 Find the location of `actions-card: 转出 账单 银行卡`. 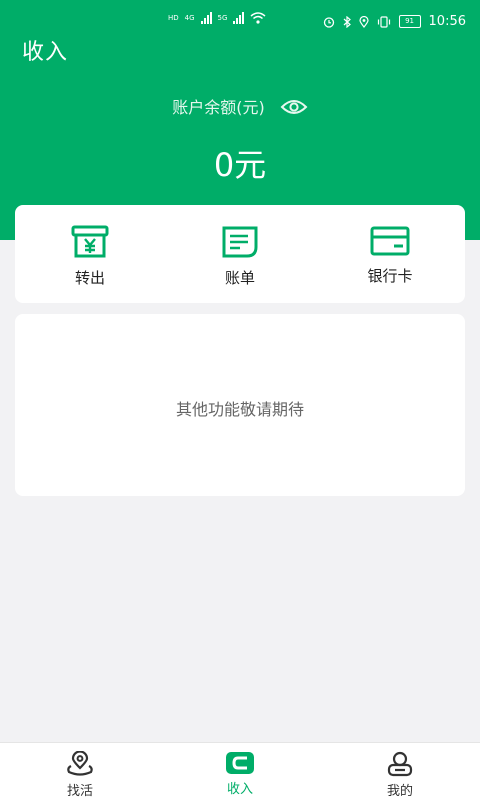

actions-card: 转出 账单 银行卡 is located at coordinates (240, 254).